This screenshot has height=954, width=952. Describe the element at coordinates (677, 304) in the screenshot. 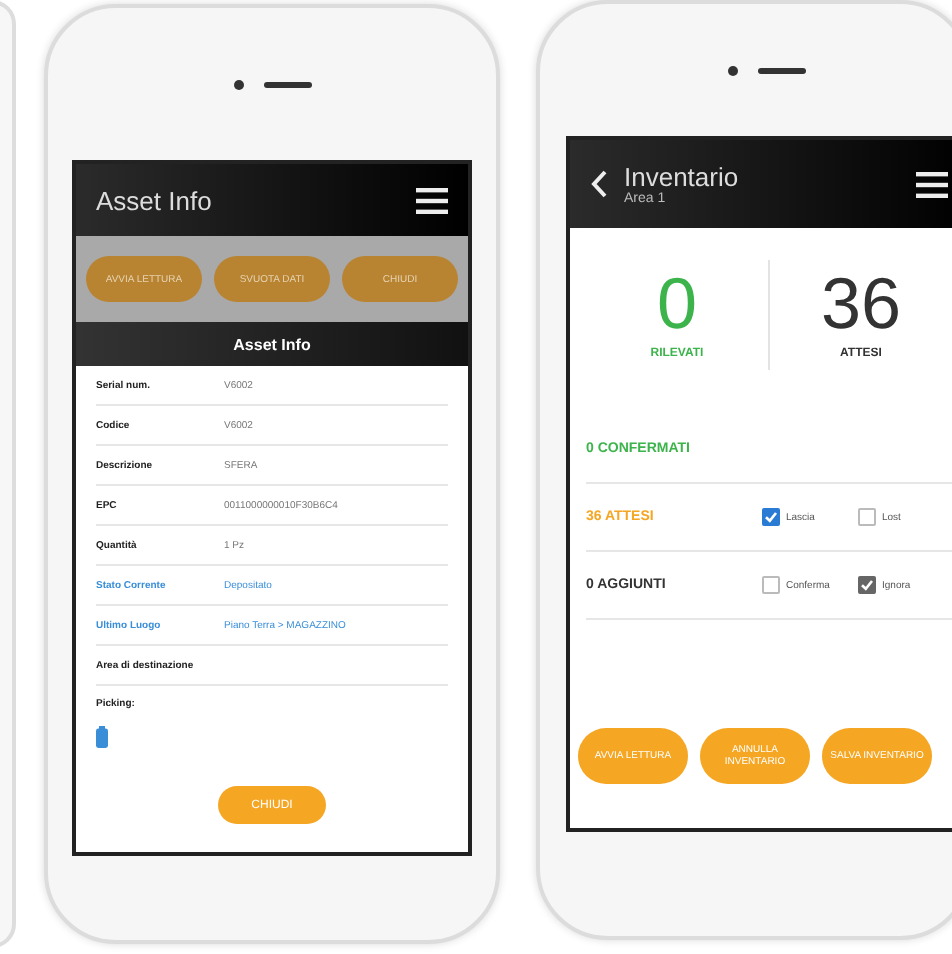

I see `count-number: 0` at that location.